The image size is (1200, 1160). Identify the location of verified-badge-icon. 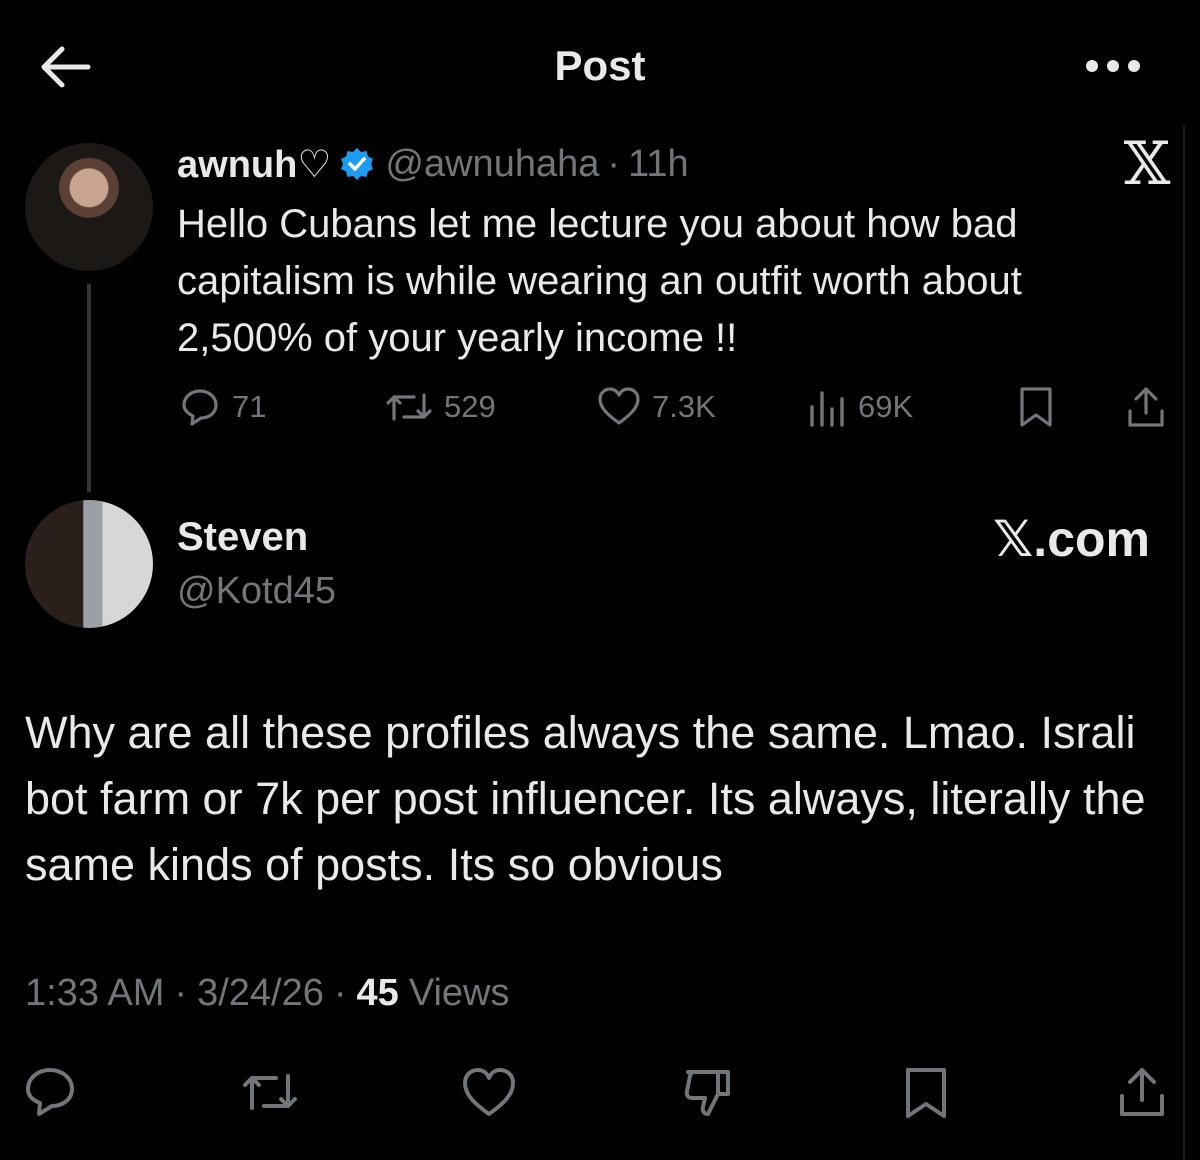
(357, 164).